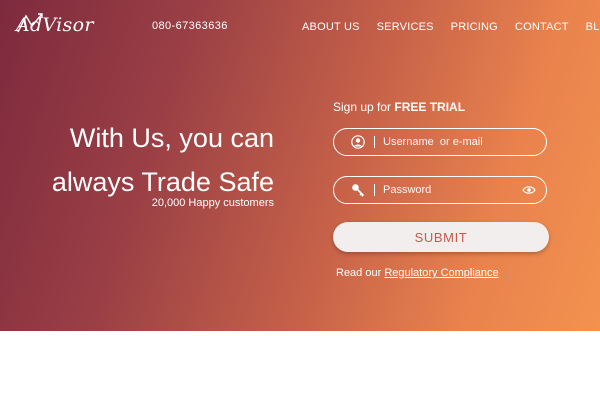 The height and width of the screenshot is (400, 600). What do you see at coordinates (433, 142) in the screenshot?
I see `username-placeholder: Username or e-mail` at bounding box center [433, 142].